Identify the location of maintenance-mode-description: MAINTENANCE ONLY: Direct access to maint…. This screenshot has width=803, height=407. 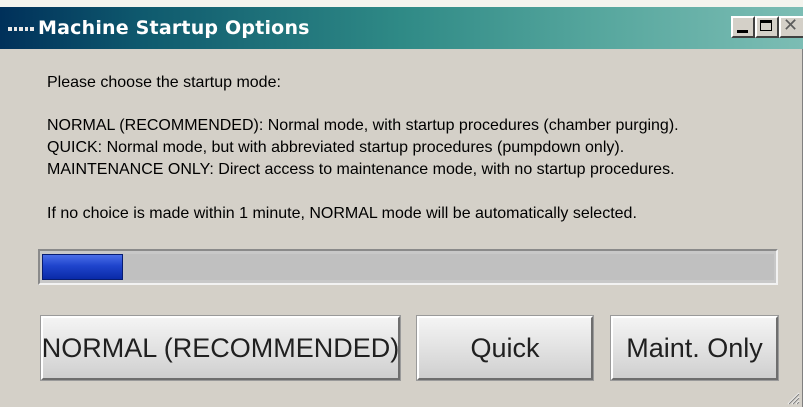
(361, 169).